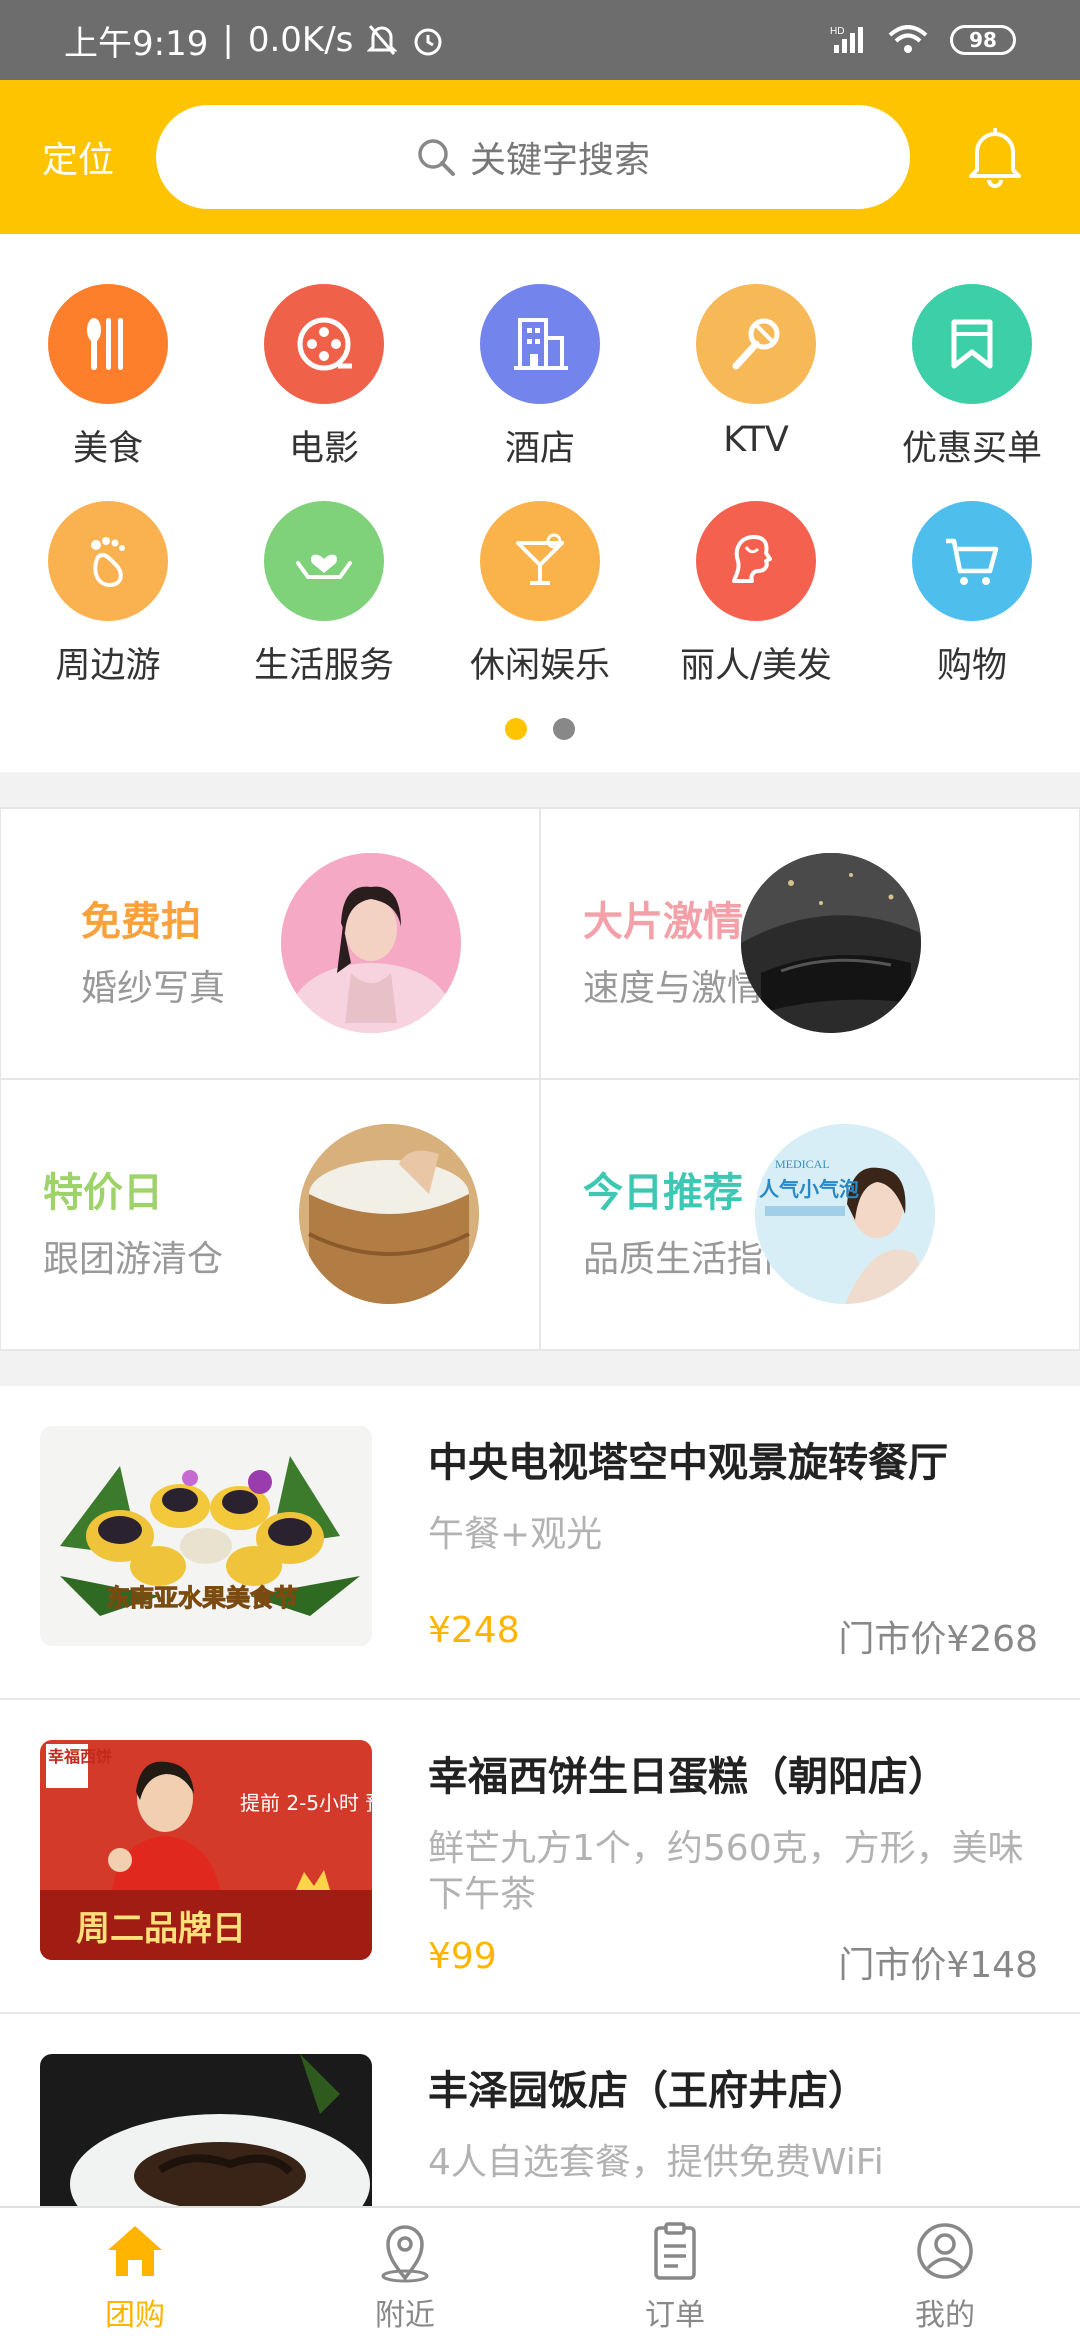  Describe the element at coordinates (133, 1259) in the screenshot. I see `promo-subtitle: 跟团游清仓` at that location.